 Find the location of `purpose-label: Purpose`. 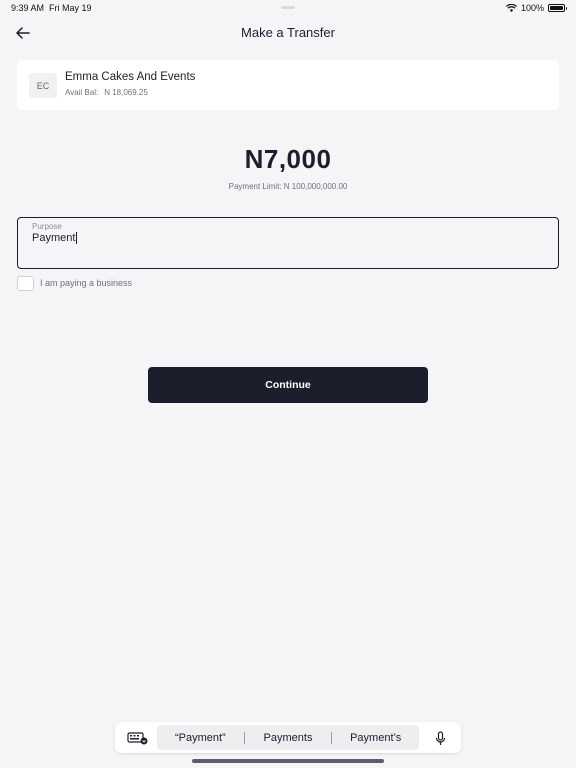

purpose-label: Purpose is located at coordinates (47, 226).